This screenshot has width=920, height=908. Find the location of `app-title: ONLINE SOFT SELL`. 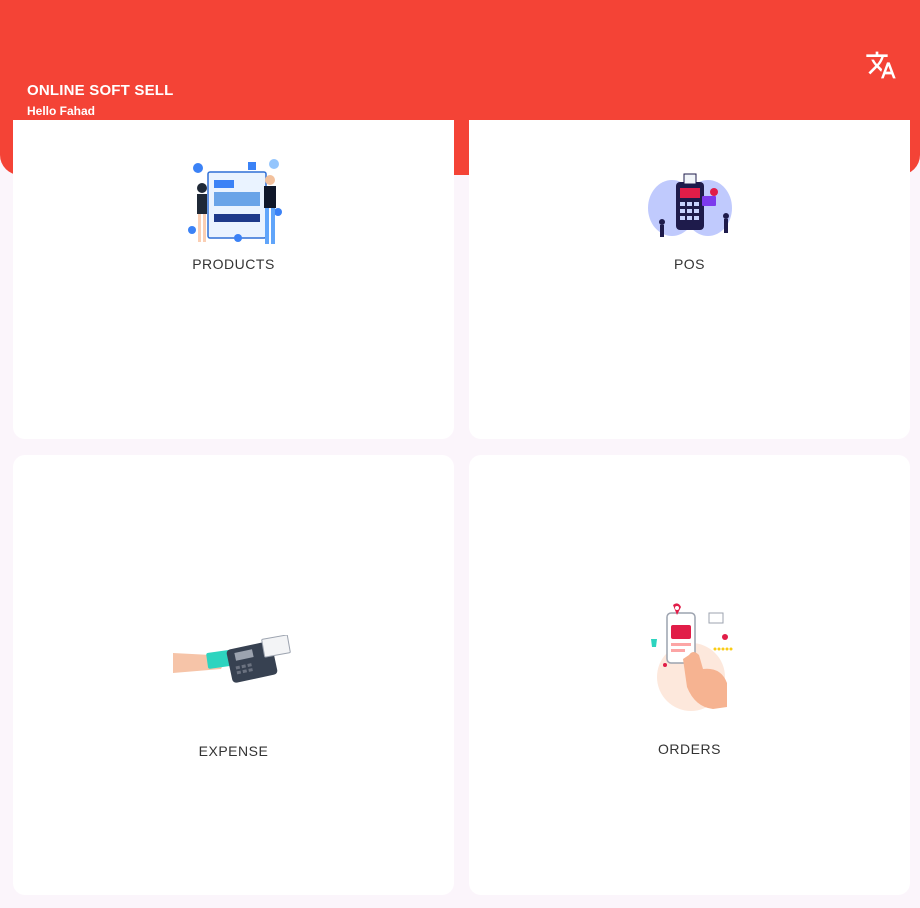

app-title: ONLINE SOFT SELL is located at coordinates (100, 90).